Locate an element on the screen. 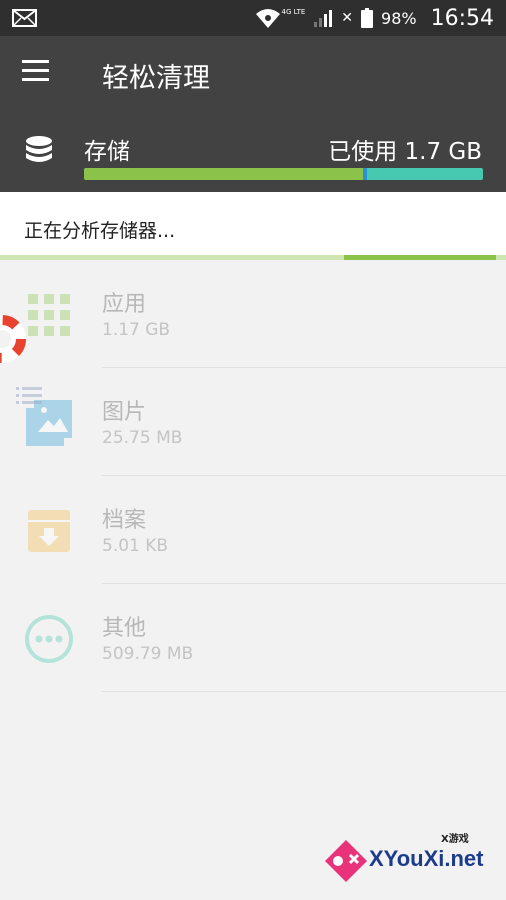 The width and height of the screenshot is (506, 900). mail-icon is located at coordinates (24, 18).